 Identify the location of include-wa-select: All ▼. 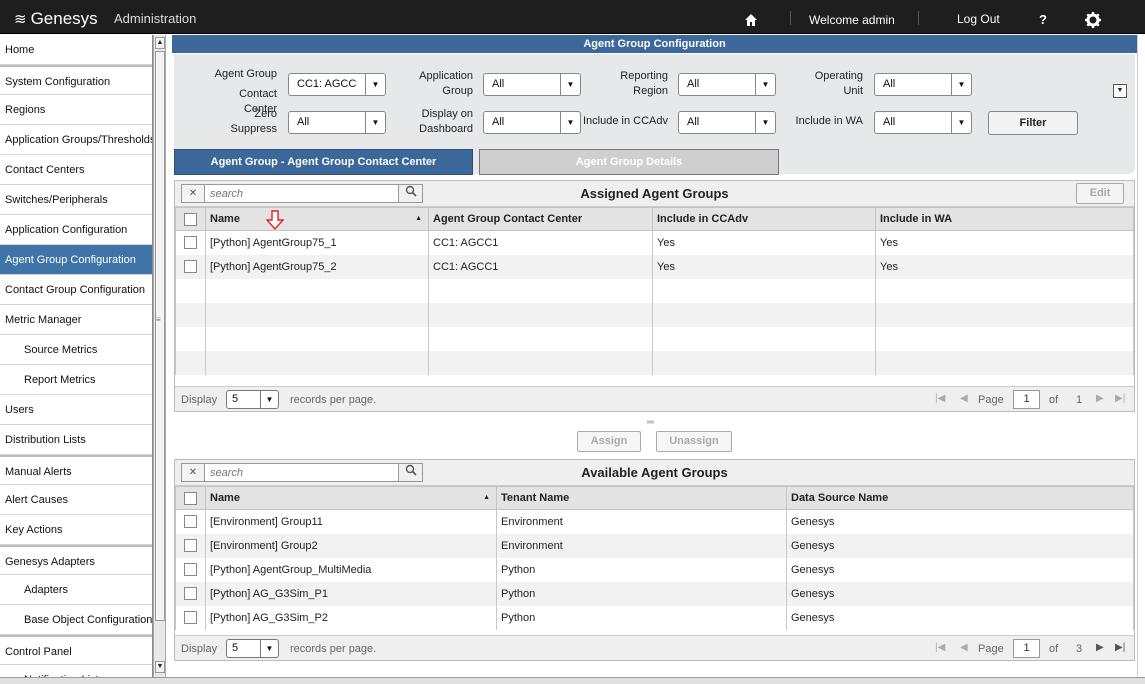
(923, 122).